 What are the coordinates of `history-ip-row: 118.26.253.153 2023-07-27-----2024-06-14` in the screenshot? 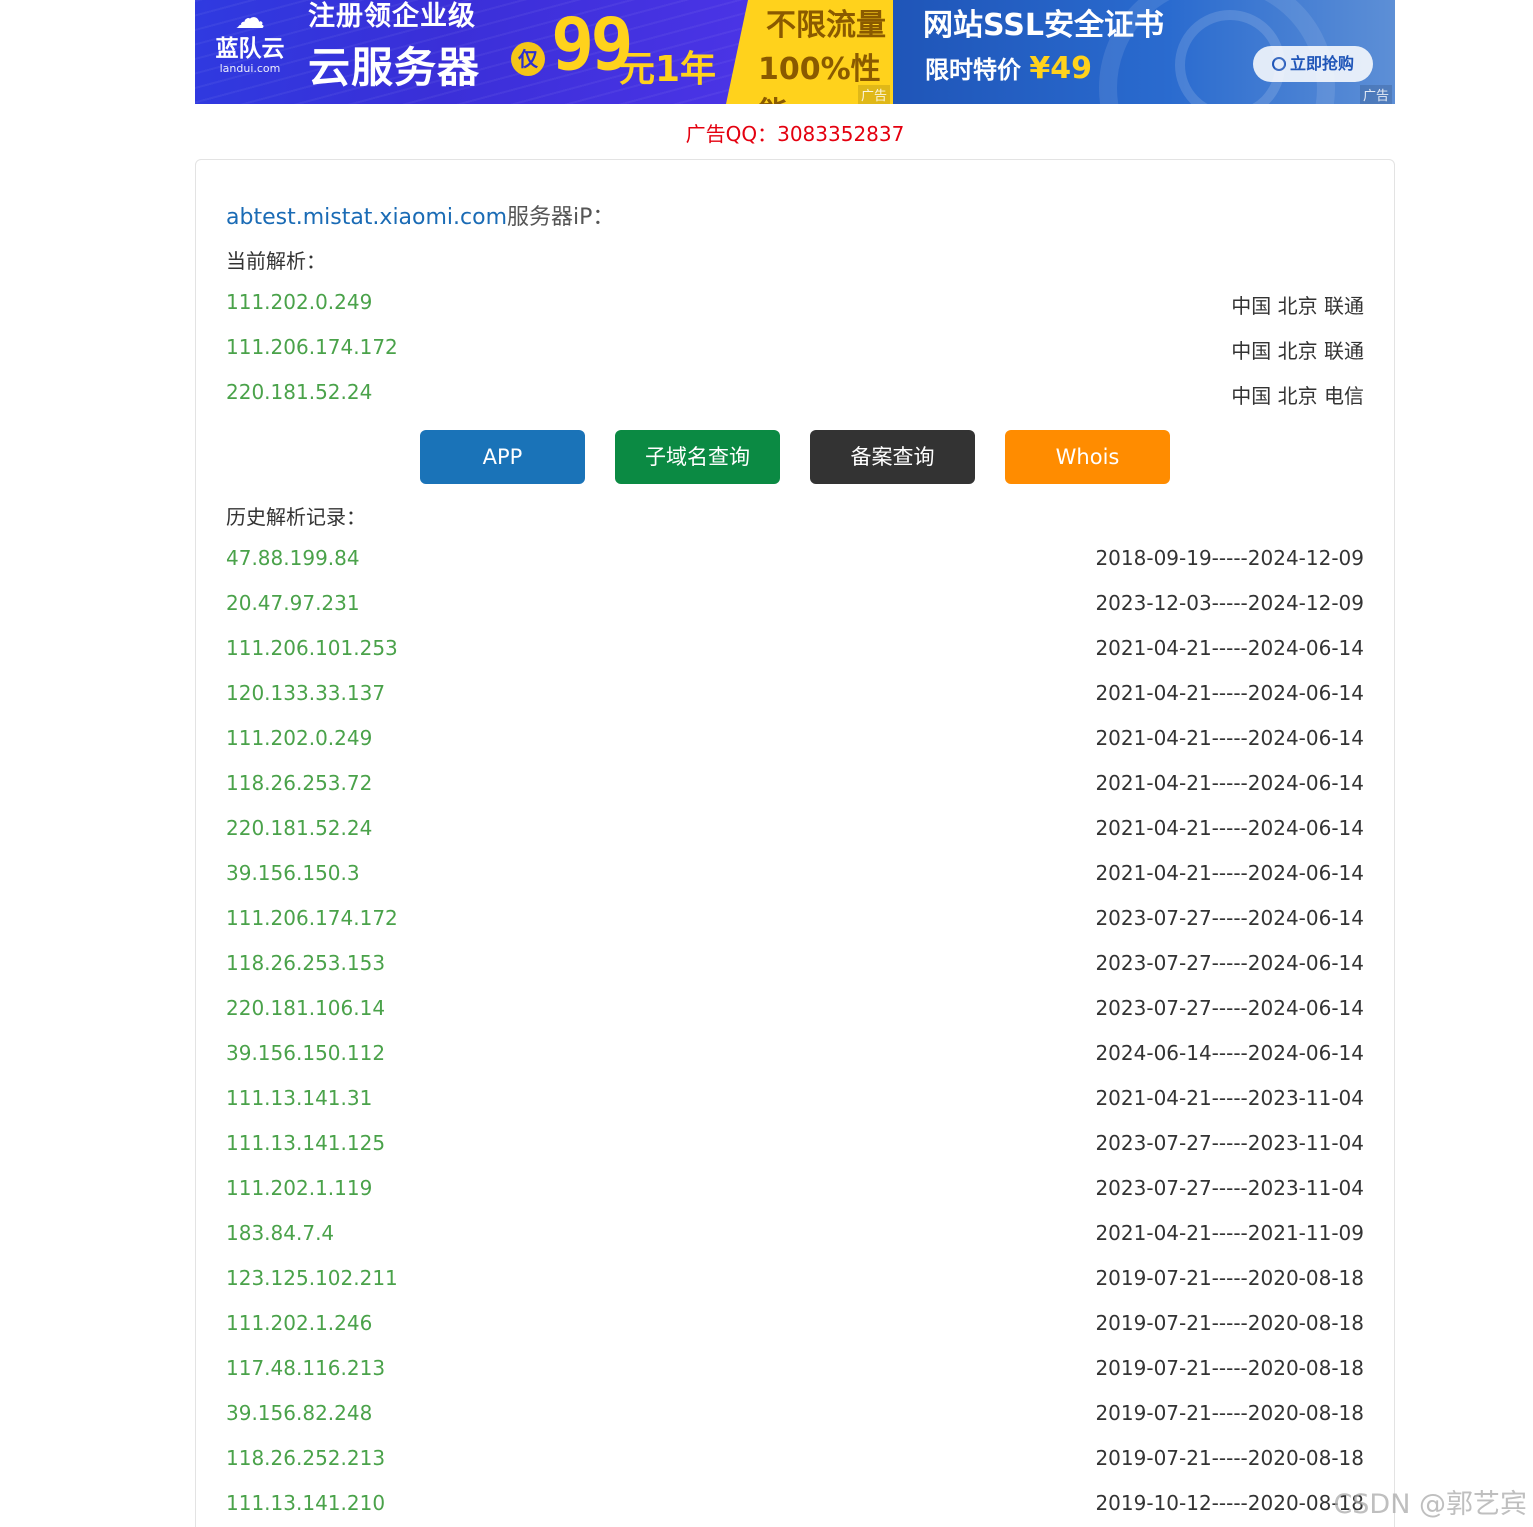 It's located at (795, 966).